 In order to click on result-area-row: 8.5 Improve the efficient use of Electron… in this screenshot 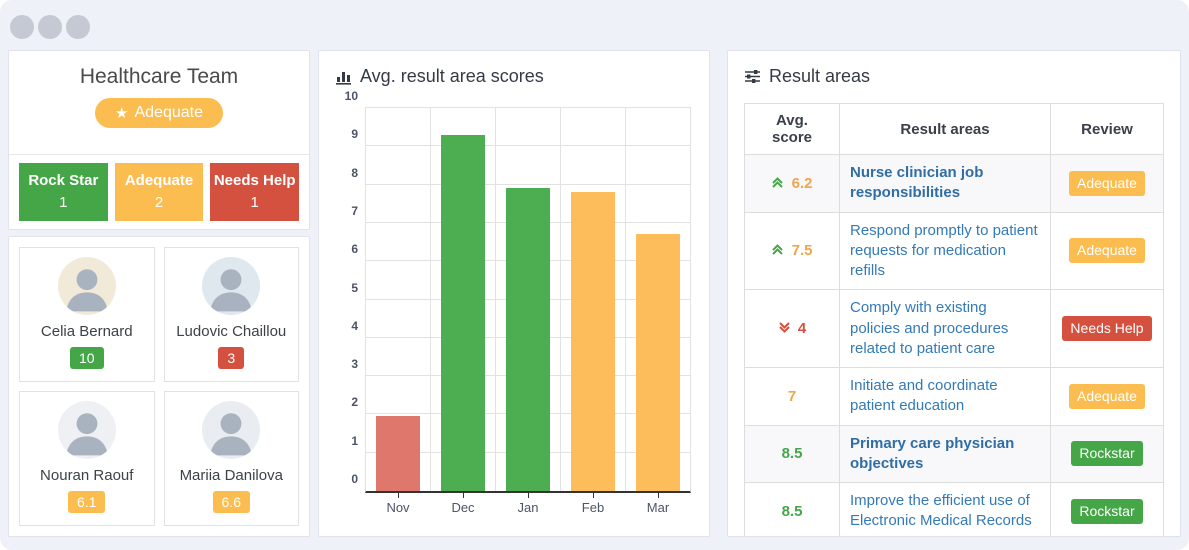, I will do `click(954, 509)`.